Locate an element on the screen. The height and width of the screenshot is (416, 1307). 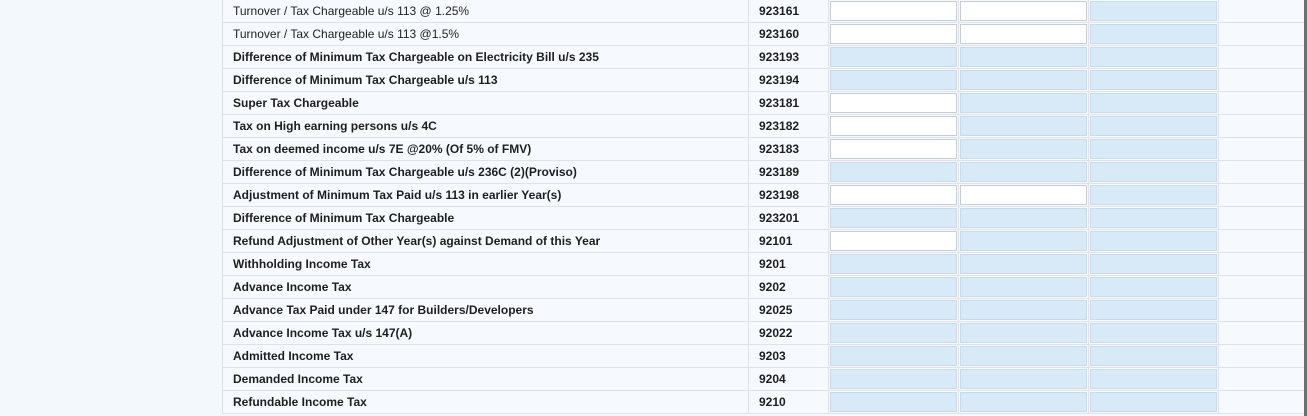
row-code: 9210 is located at coordinates (789, 402).